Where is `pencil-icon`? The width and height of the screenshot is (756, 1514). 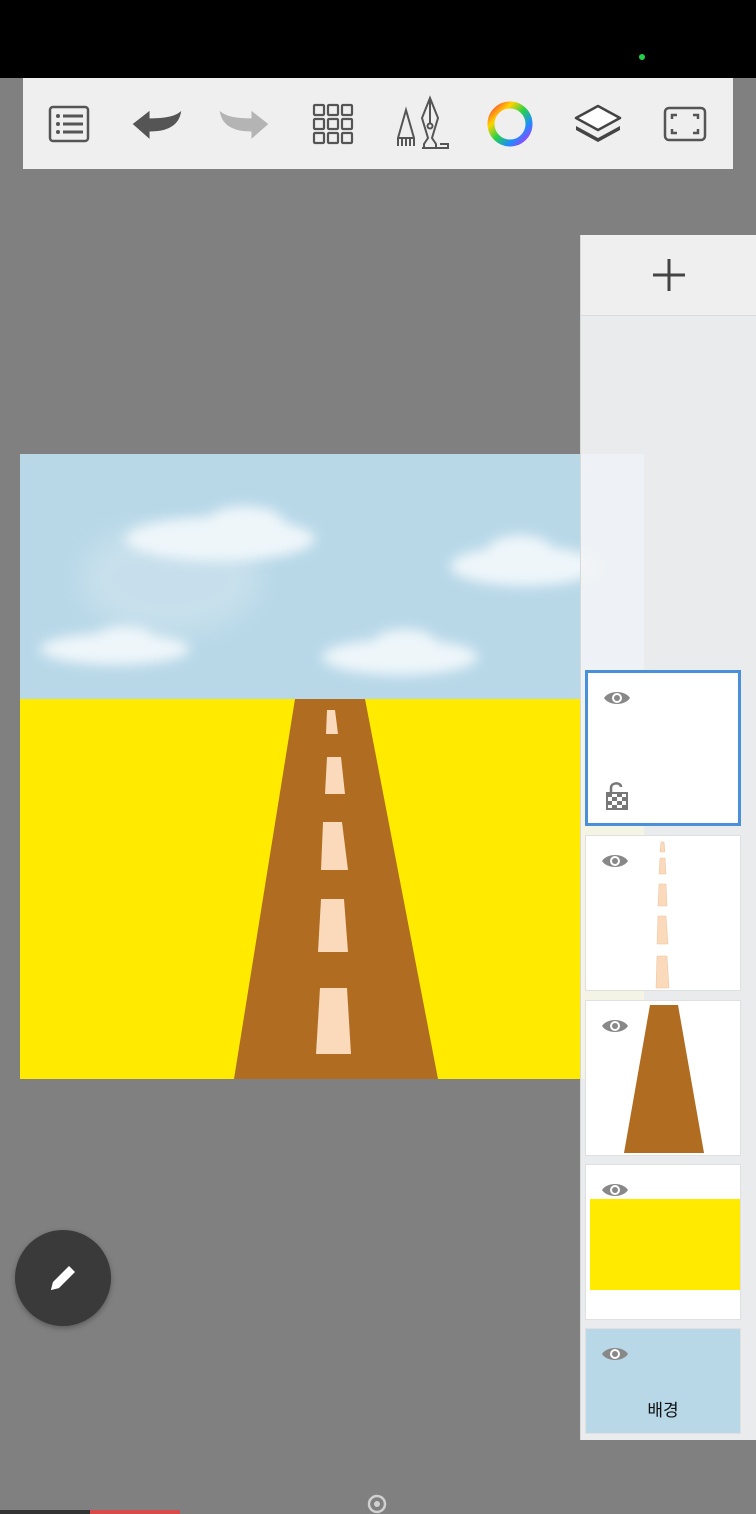 pencil-icon is located at coordinates (63, 1278).